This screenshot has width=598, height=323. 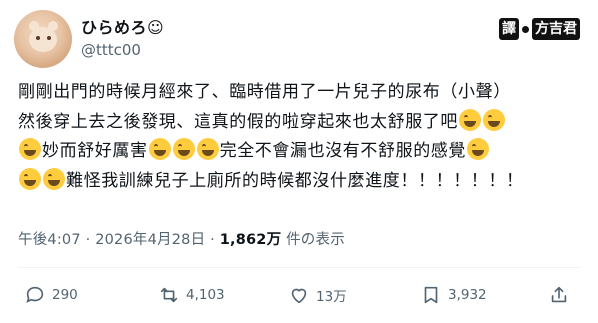 I want to click on like-button: 13万, so click(x=317, y=295).